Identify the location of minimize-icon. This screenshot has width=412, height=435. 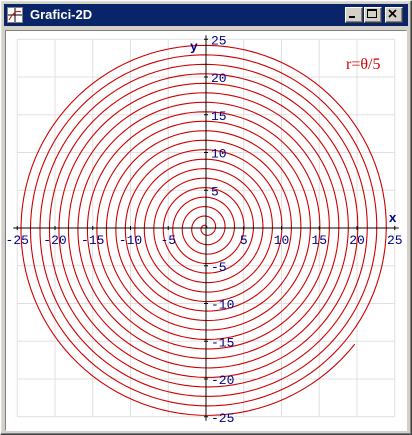
(352, 17).